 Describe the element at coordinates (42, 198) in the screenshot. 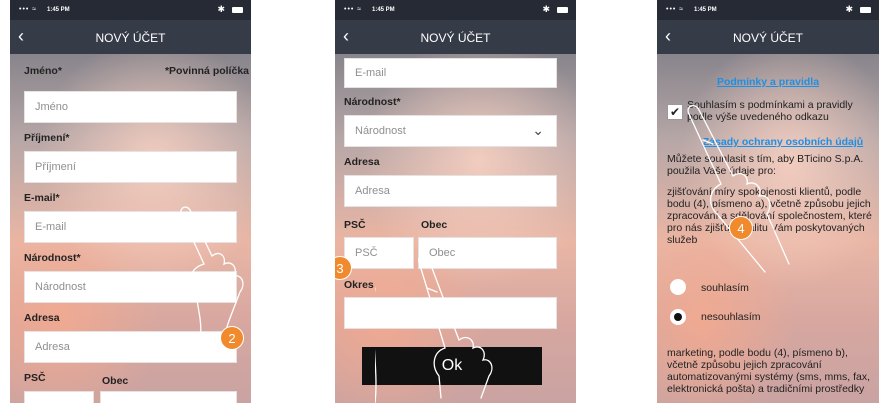

I see `email-label: E-mail*` at that location.